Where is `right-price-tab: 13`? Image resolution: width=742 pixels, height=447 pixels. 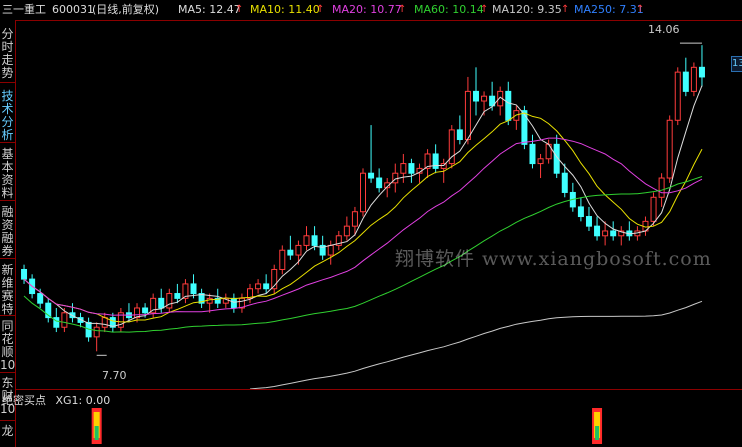 right-price-tab: 13 is located at coordinates (736, 64).